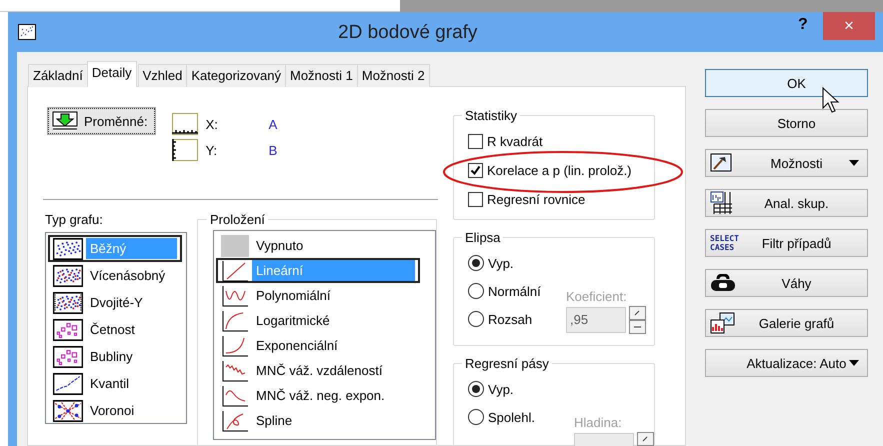 Image resolution: width=883 pixels, height=446 pixels. What do you see at coordinates (235, 271) in the screenshot?
I see `linear-line-icon` at bounding box center [235, 271].